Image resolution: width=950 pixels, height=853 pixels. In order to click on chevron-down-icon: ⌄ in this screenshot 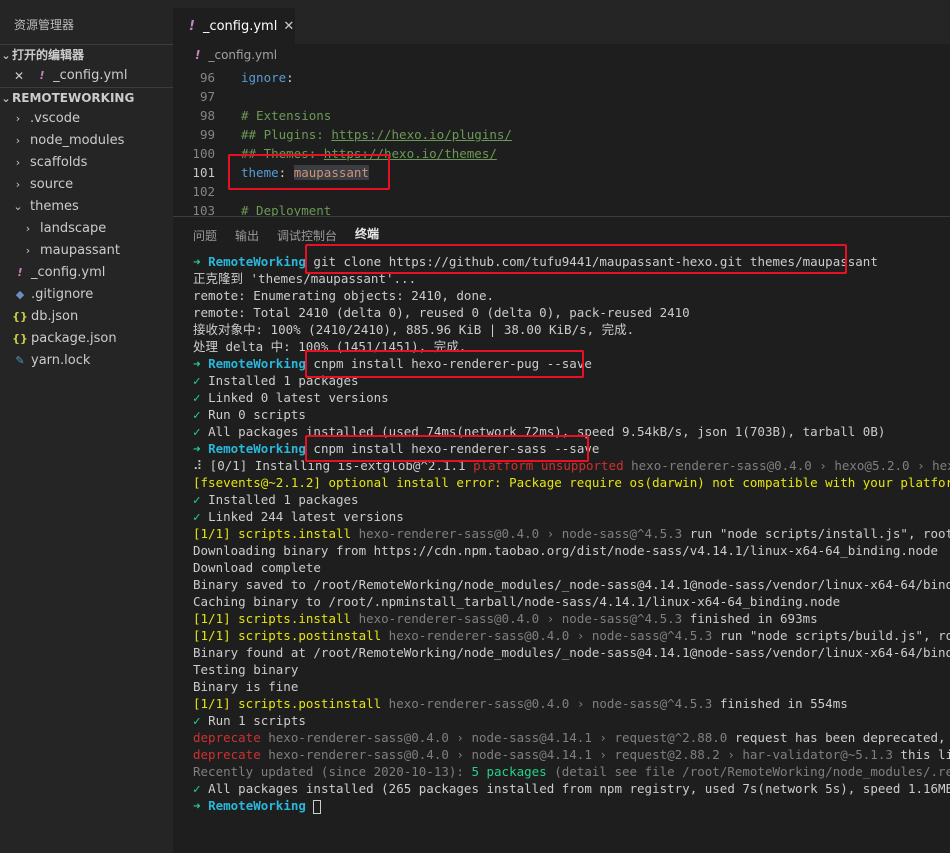, I will do `click(6, 55)`.